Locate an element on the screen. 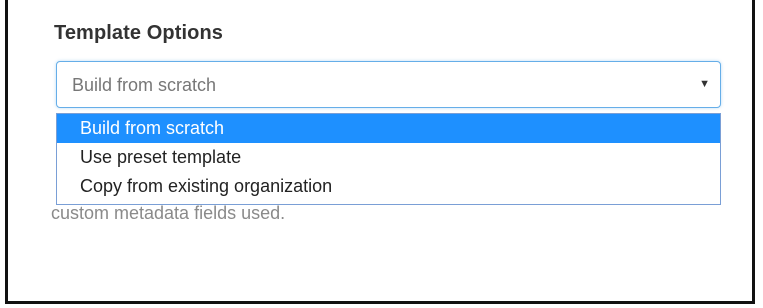 This screenshot has height=308, width=763. template-select: Build from scratch ▼ is located at coordinates (388, 84).